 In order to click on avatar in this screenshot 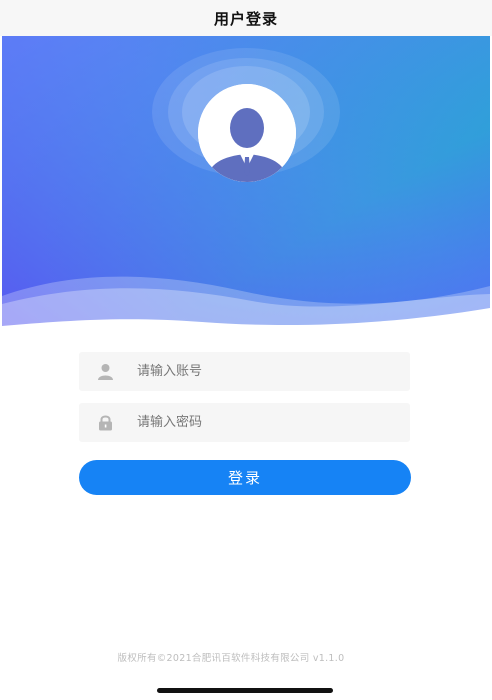, I will do `click(247, 133)`.